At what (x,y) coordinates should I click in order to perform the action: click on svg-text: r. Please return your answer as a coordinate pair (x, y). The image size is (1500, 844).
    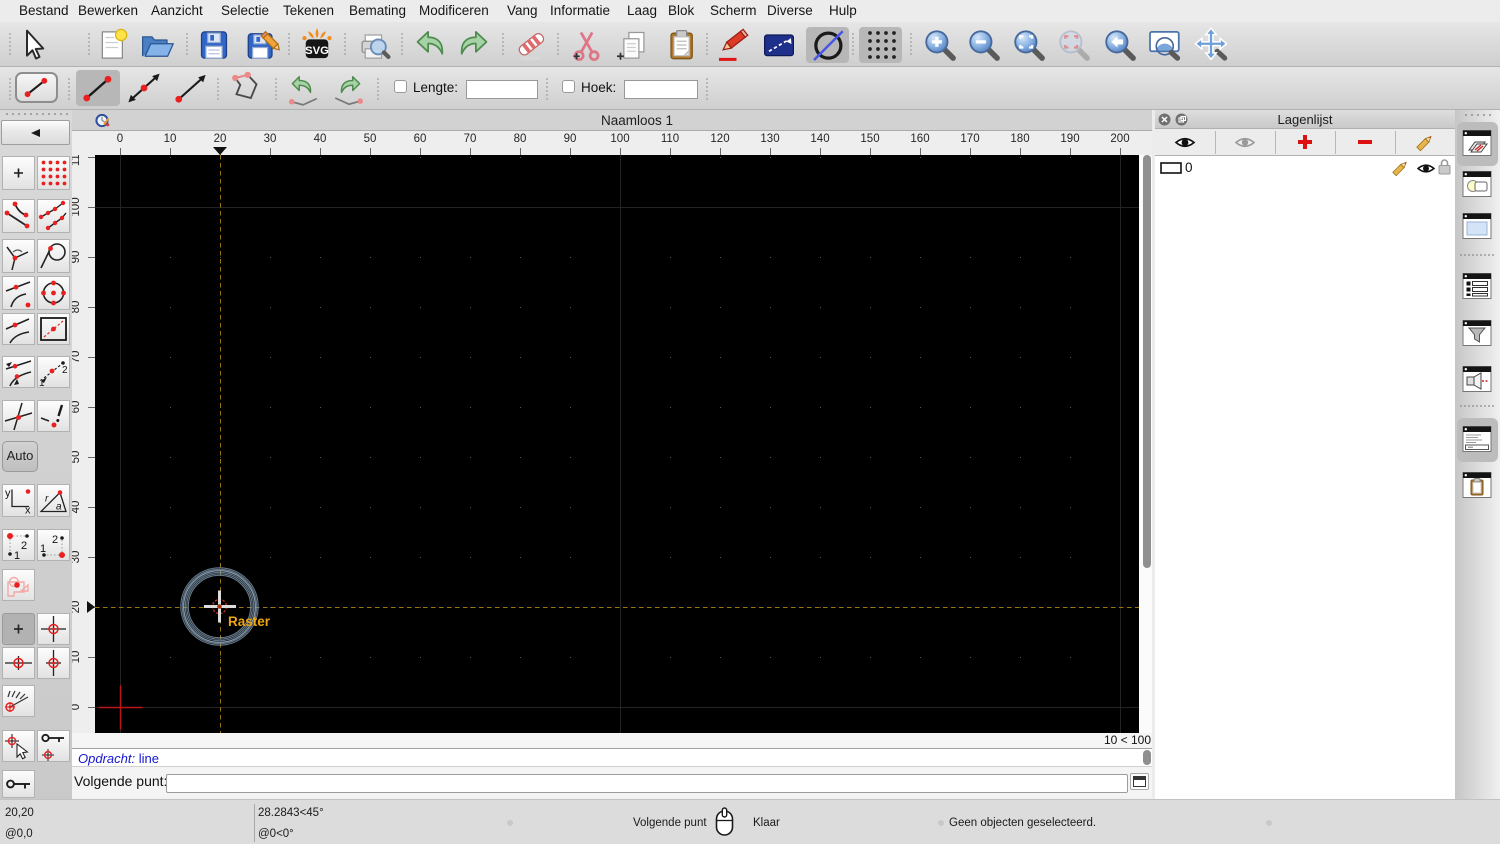
    Looking at the image, I should click on (47, 499).